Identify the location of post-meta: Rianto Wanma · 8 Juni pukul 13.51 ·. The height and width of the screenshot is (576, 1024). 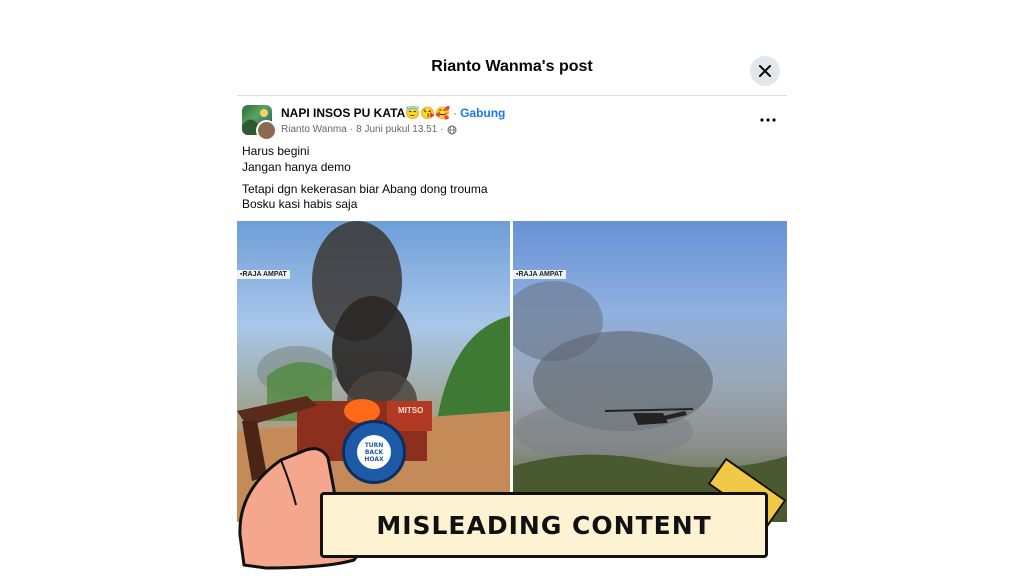
(369, 129).